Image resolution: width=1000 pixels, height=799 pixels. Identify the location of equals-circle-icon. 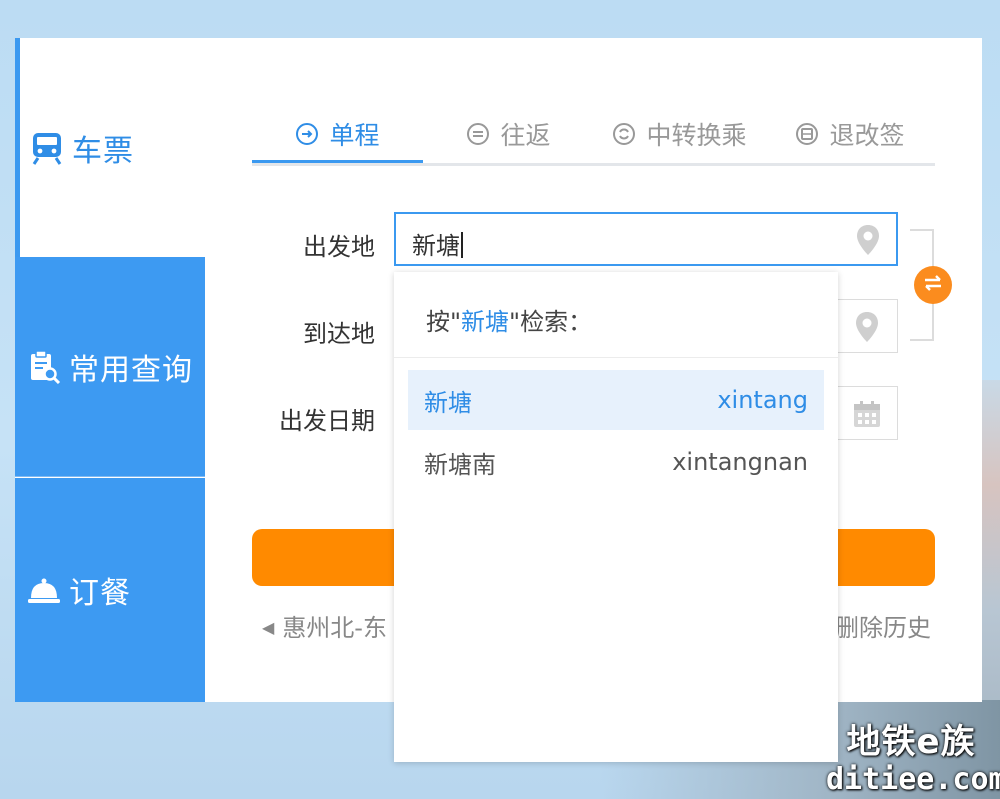
(478, 134).